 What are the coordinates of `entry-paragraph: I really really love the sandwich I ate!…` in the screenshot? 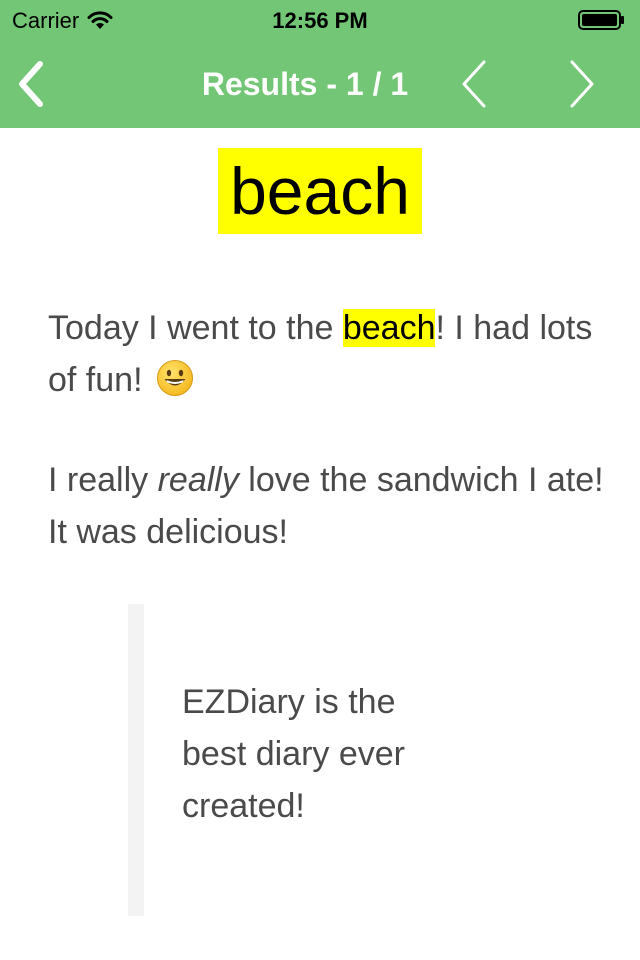 It's located at (328, 506).